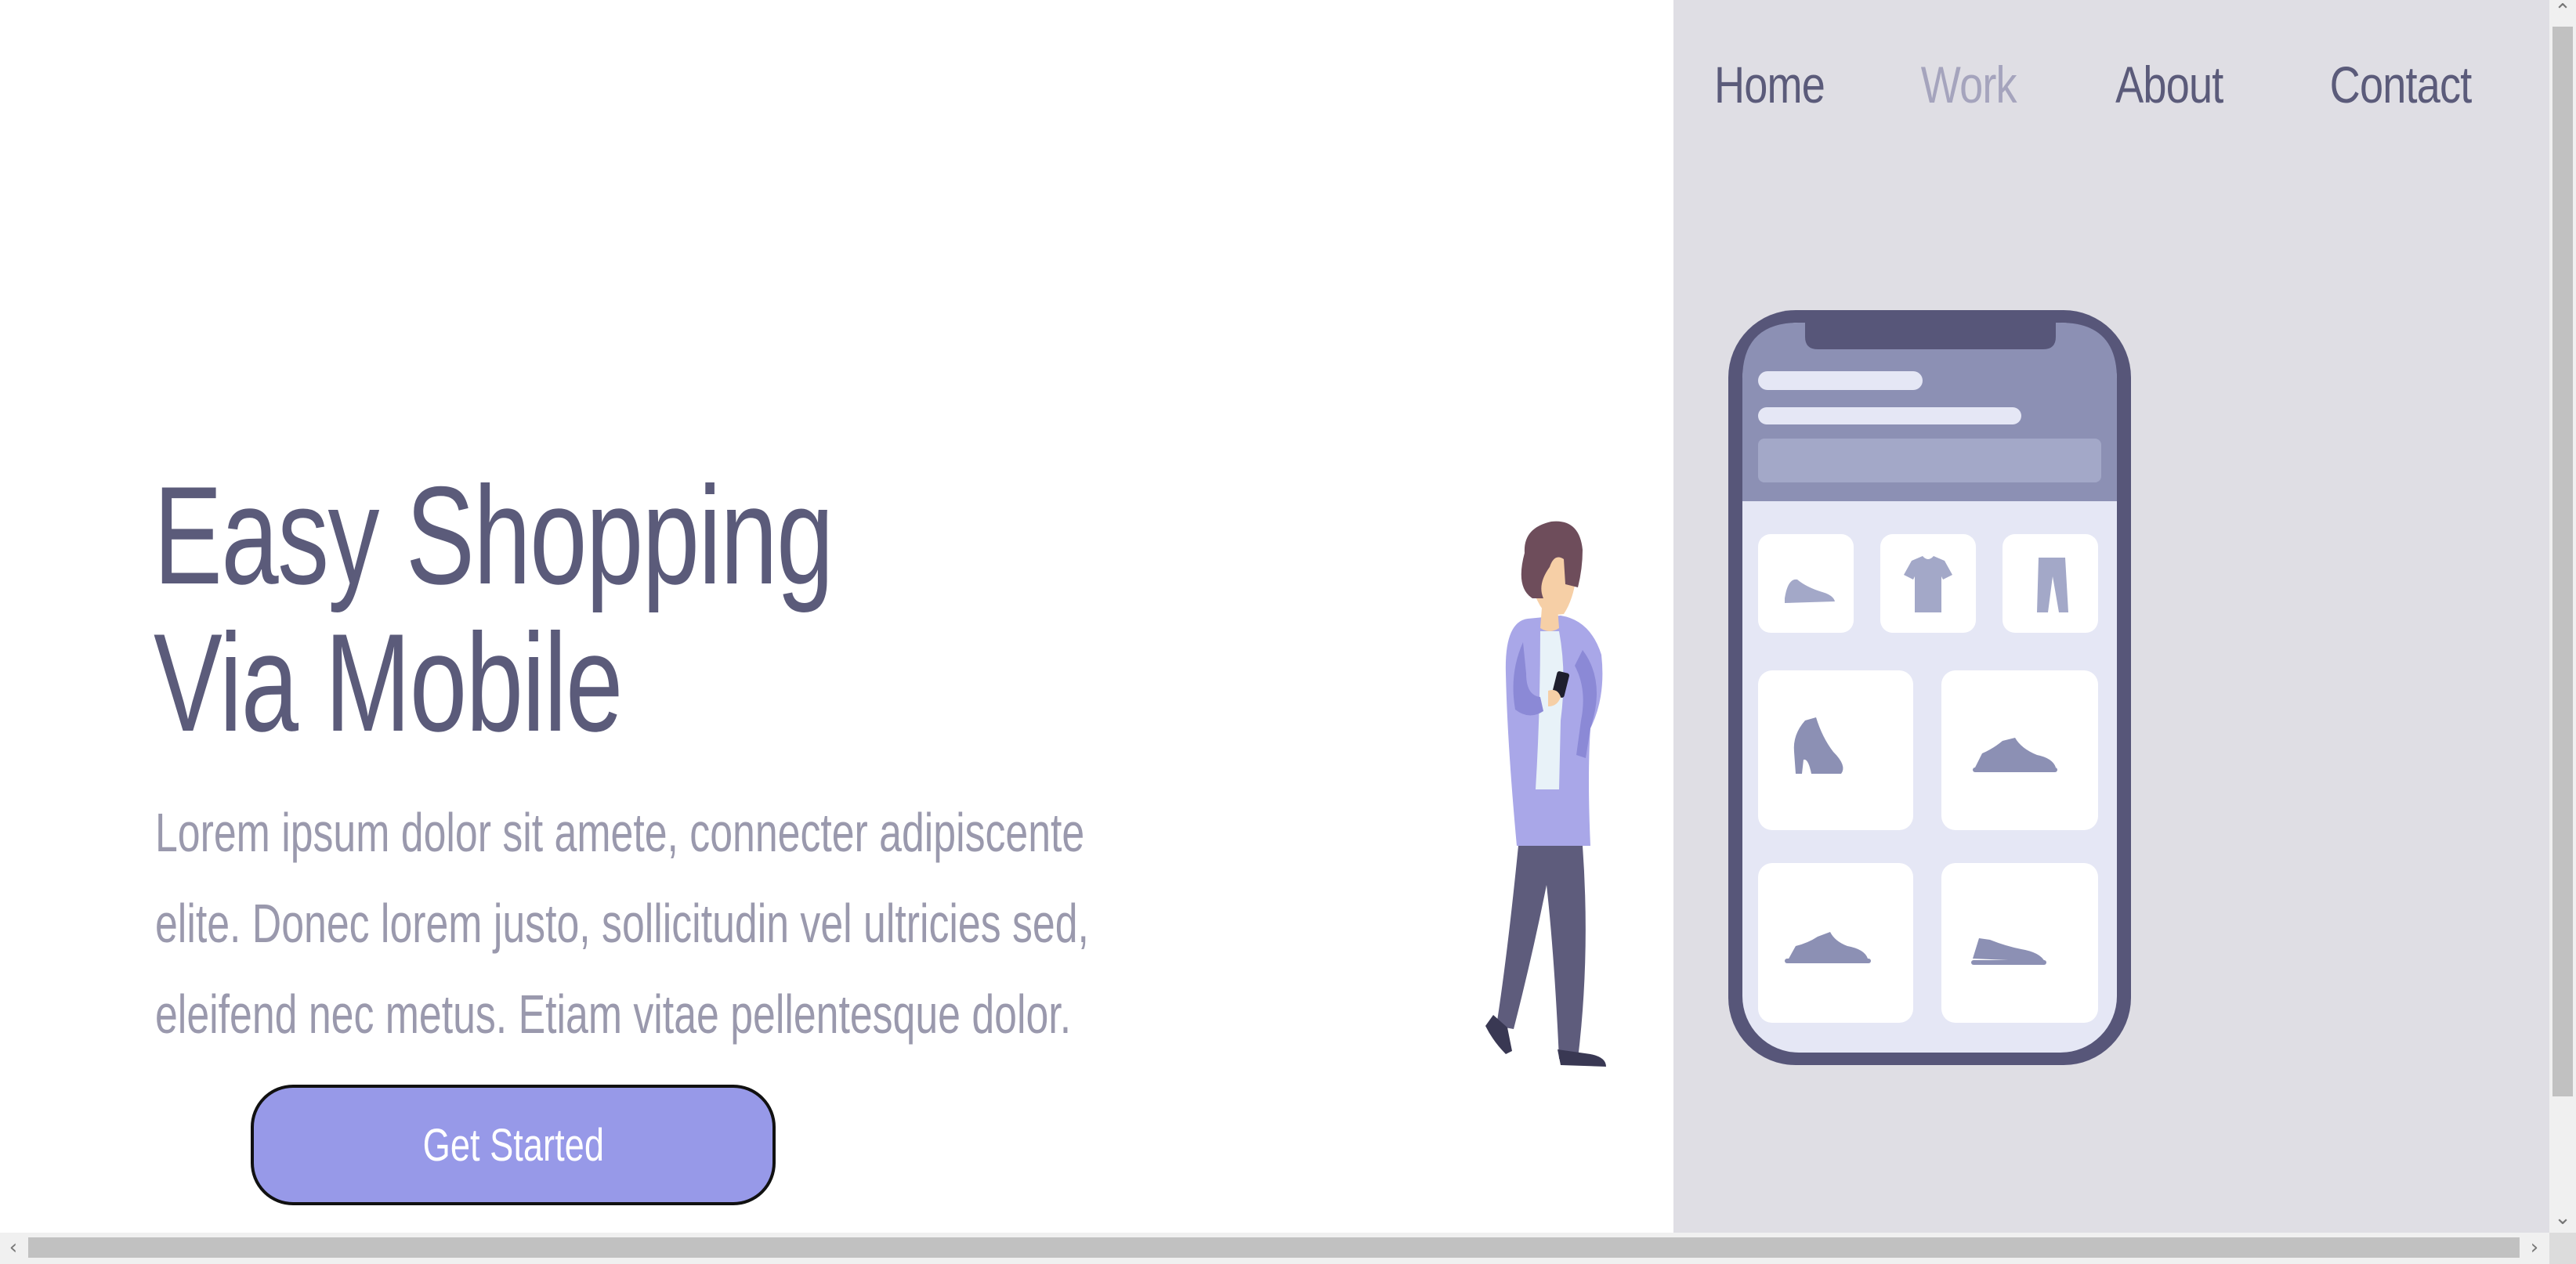  I want to click on vertical-scrollbar: ⌃ ⌄, so click(2562, 616).